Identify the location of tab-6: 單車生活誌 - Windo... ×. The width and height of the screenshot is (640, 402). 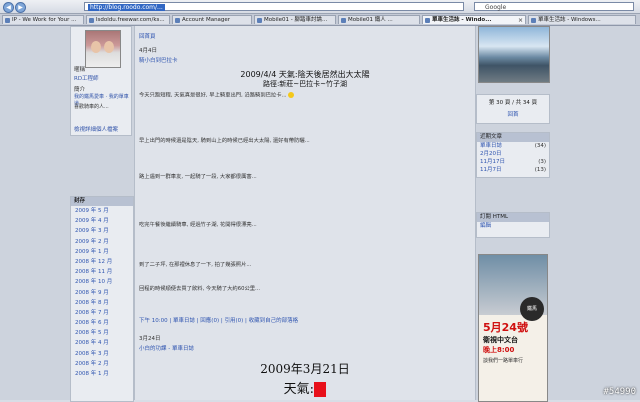
(474, 19).